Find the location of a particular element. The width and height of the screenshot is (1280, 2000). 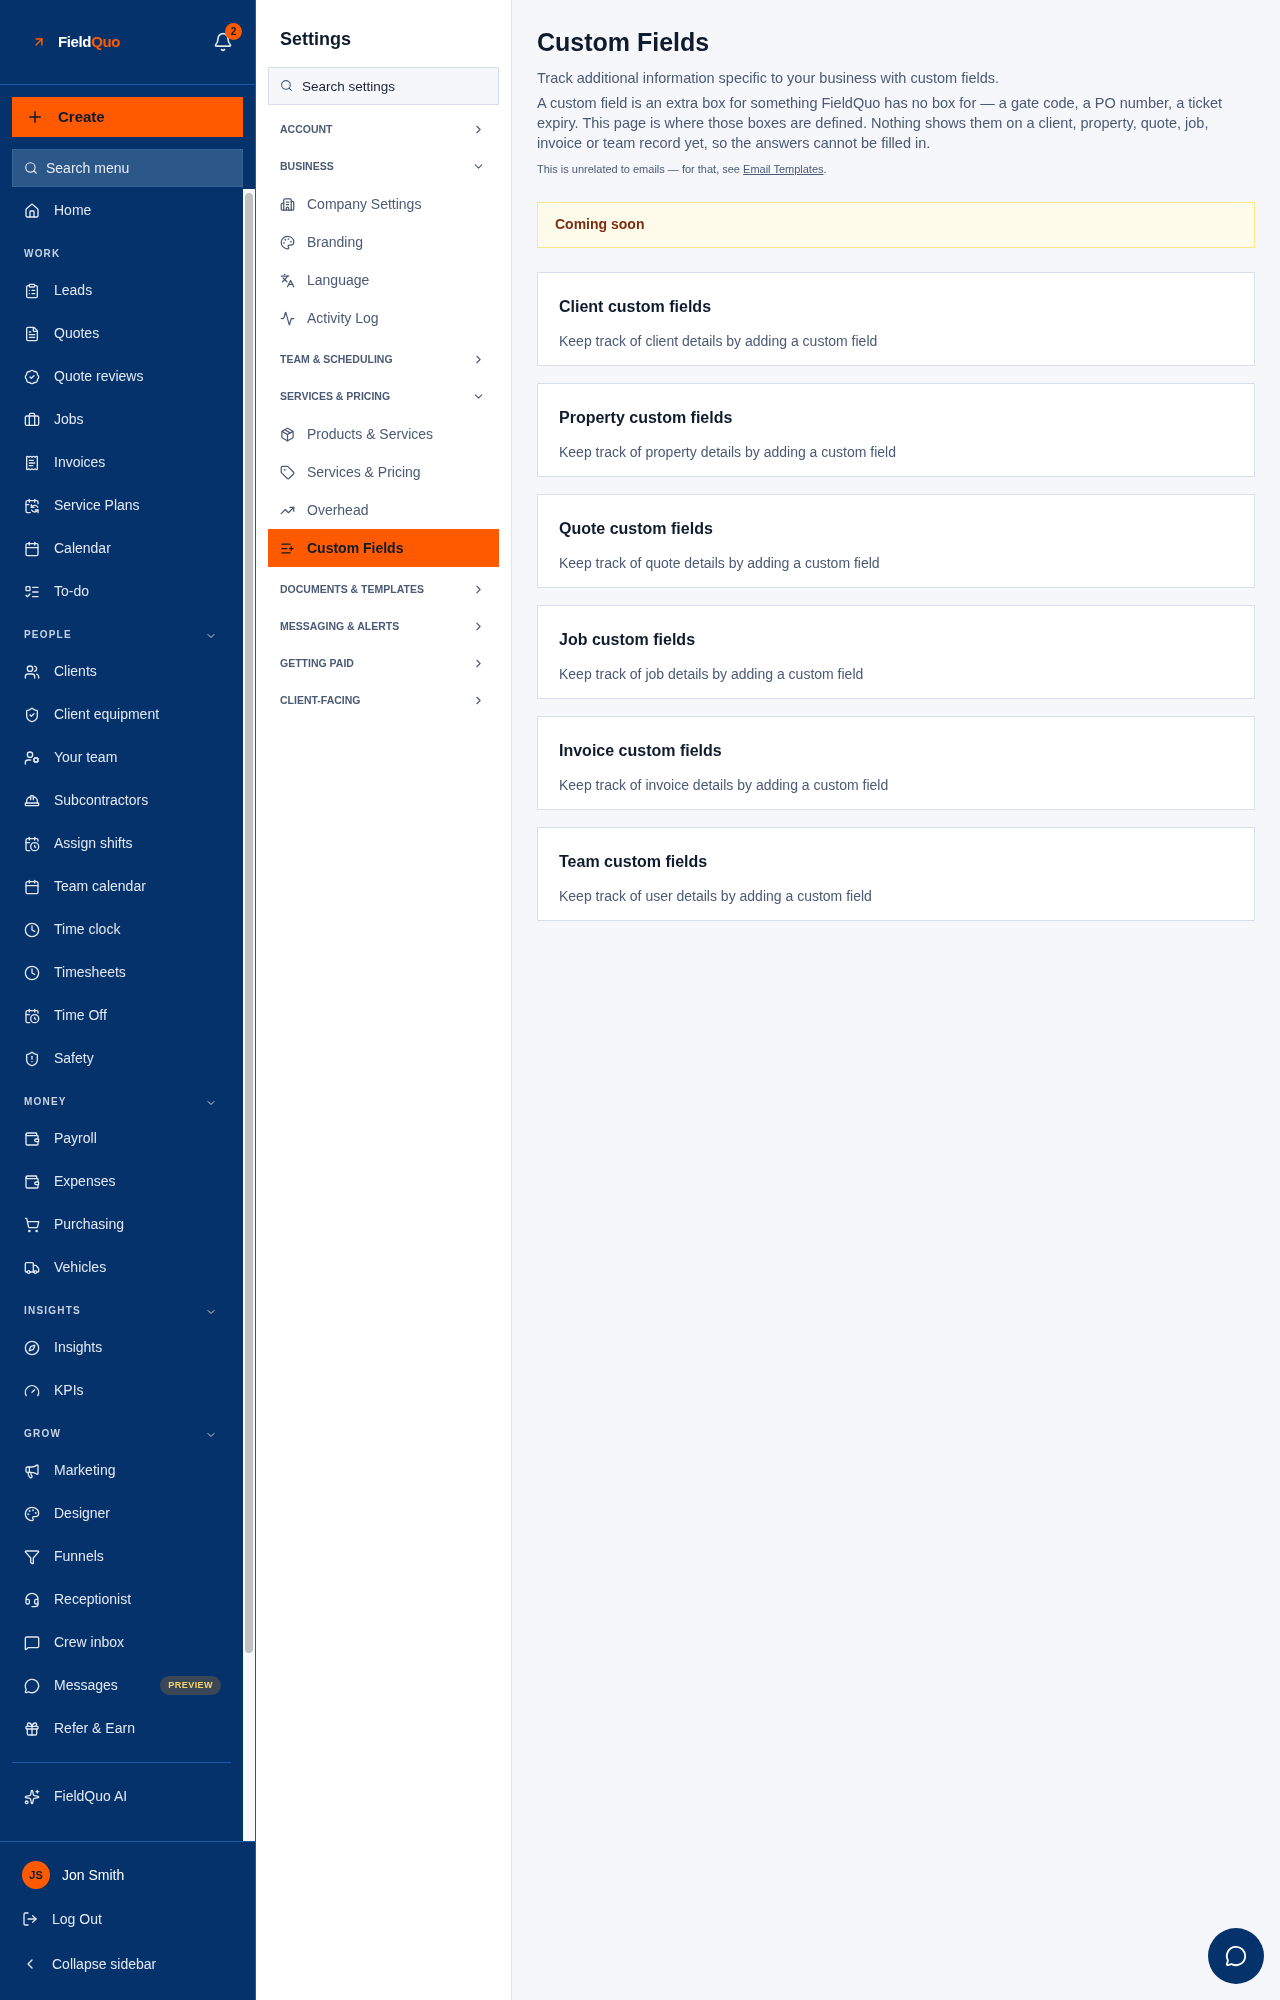

settings-item: Company Settings is located at coordinates (383, 204).